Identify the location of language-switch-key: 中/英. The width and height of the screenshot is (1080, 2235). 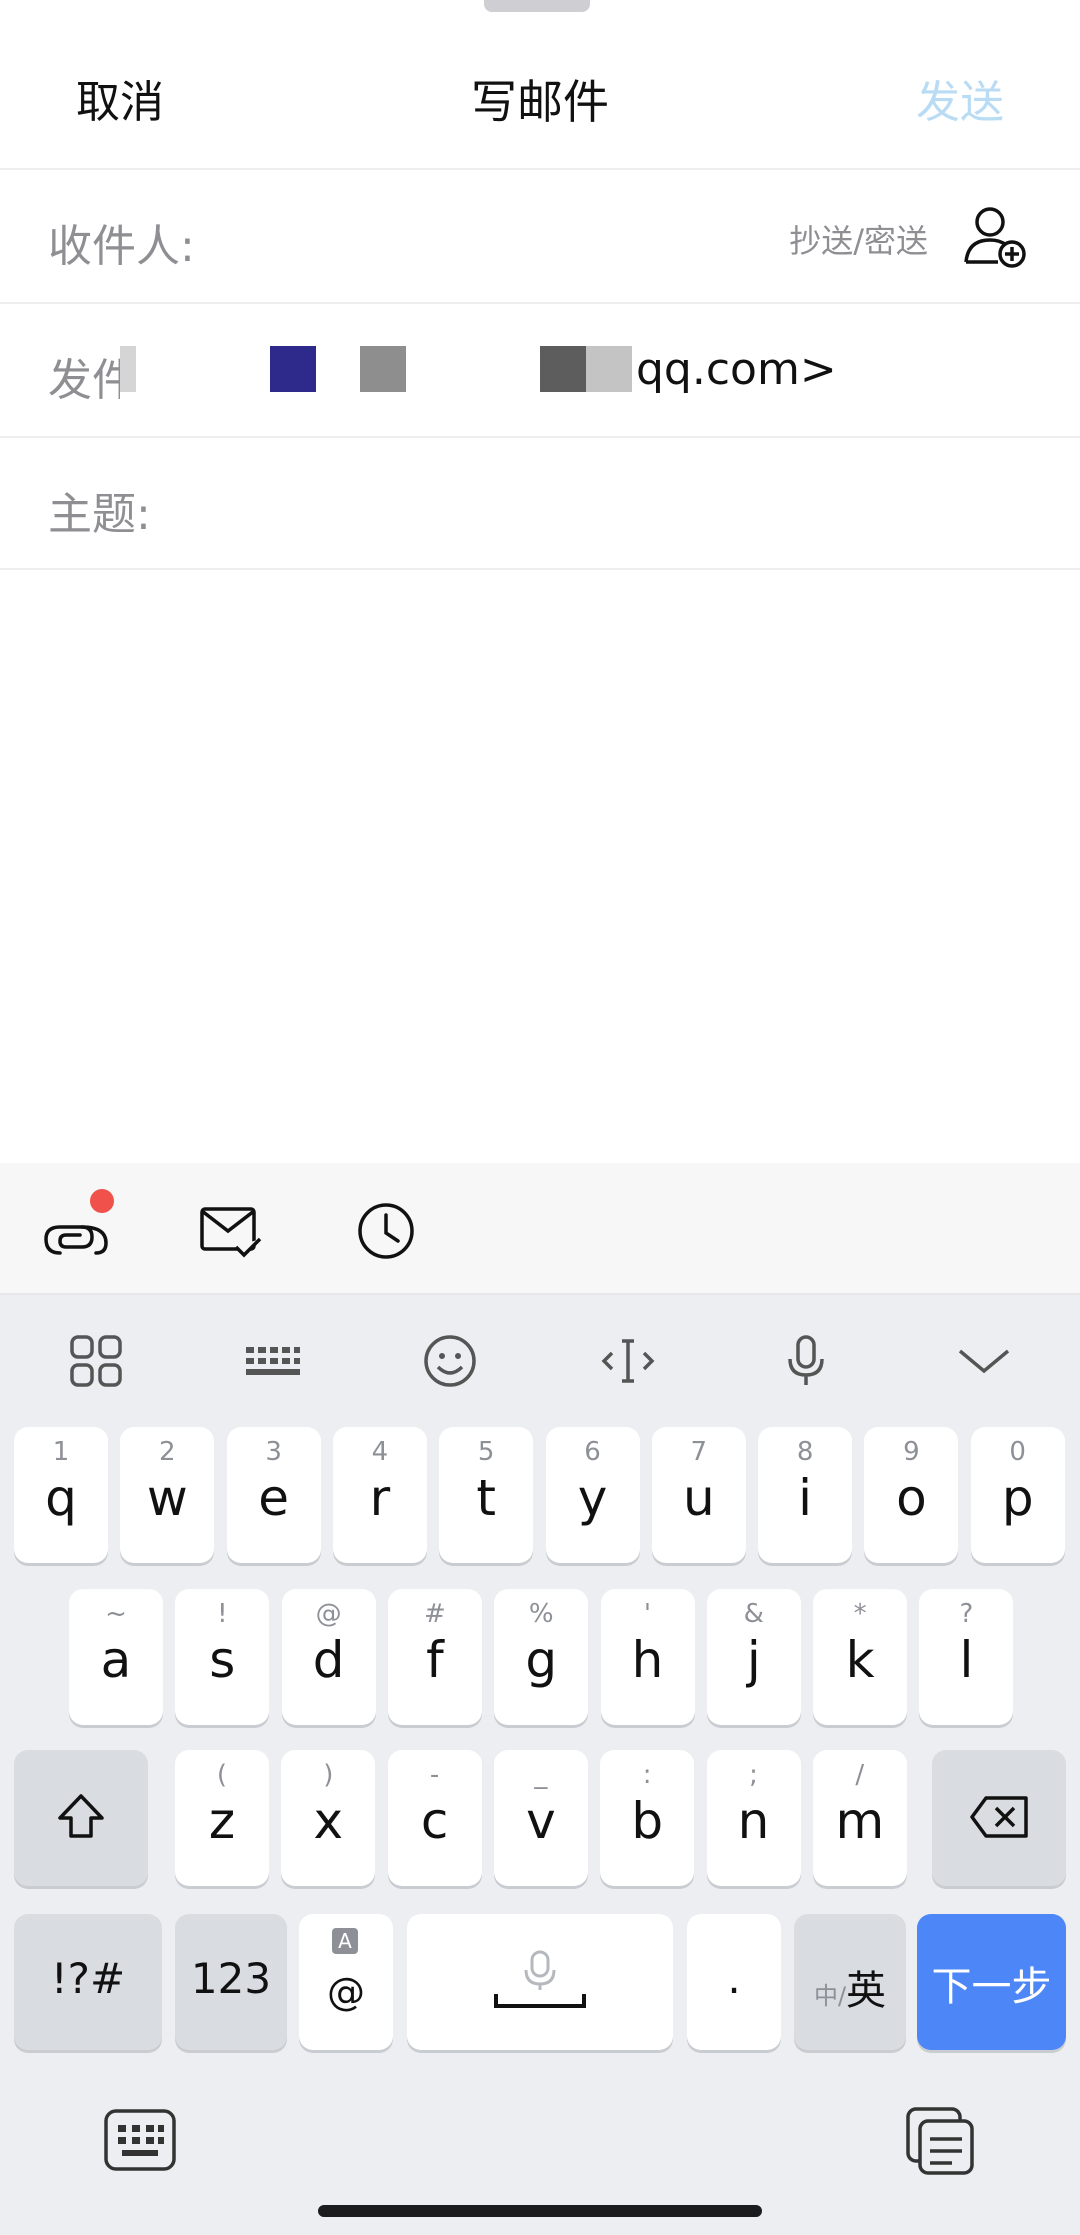
(850, 1982).